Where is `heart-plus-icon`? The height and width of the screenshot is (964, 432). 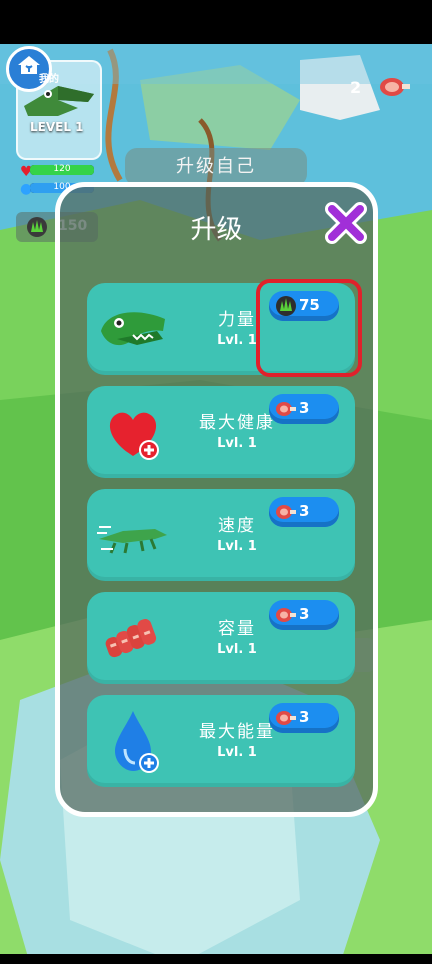 heart-plus-icon is located at coordinates (134, 436).